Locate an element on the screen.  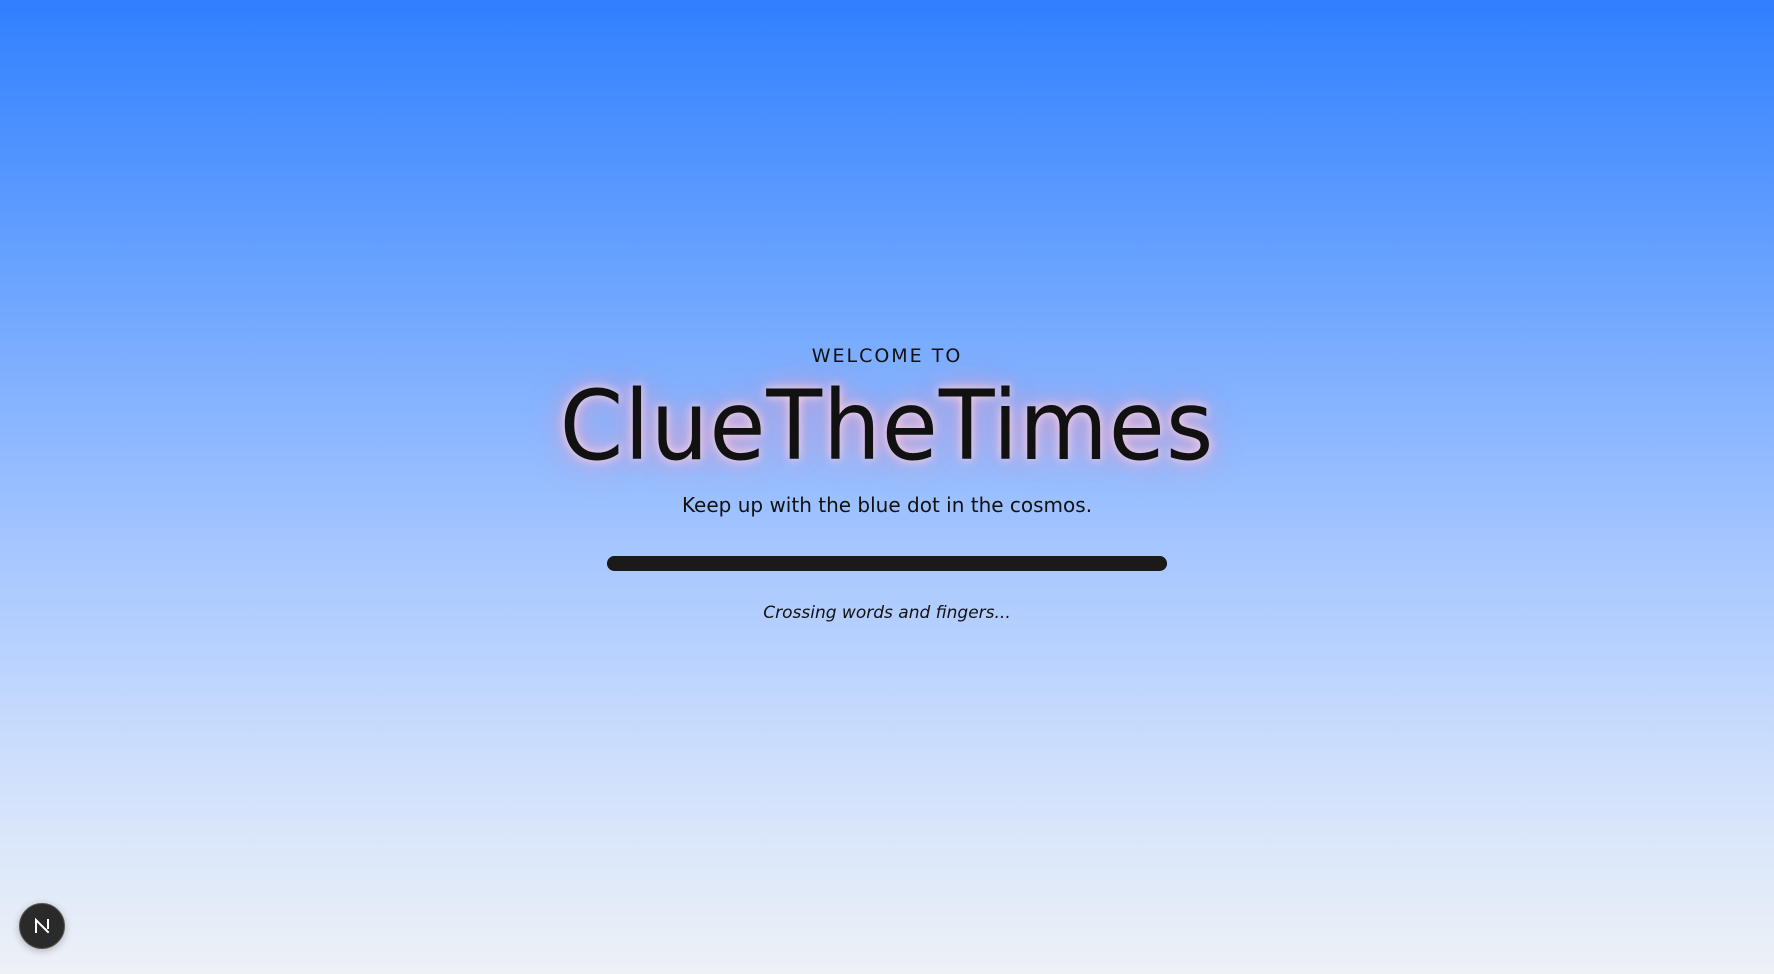
loading-progress-fill is located at coordinates (887, 563).